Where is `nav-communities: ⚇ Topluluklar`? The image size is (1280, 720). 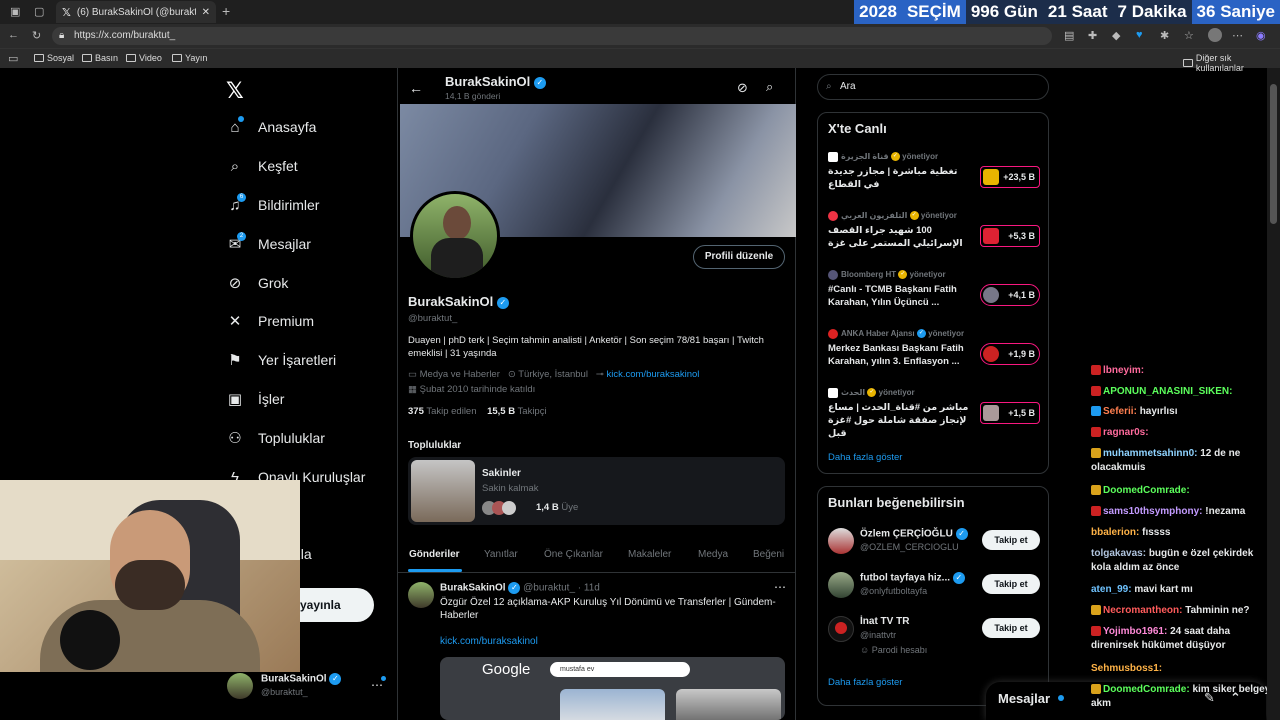 nav-communities: ⚇ Topluluklar is located at coordinates (275, 438).